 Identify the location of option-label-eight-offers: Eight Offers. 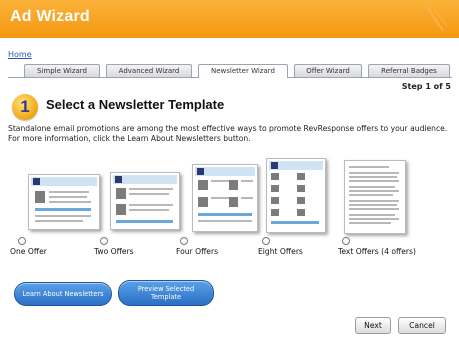
(280, 251).